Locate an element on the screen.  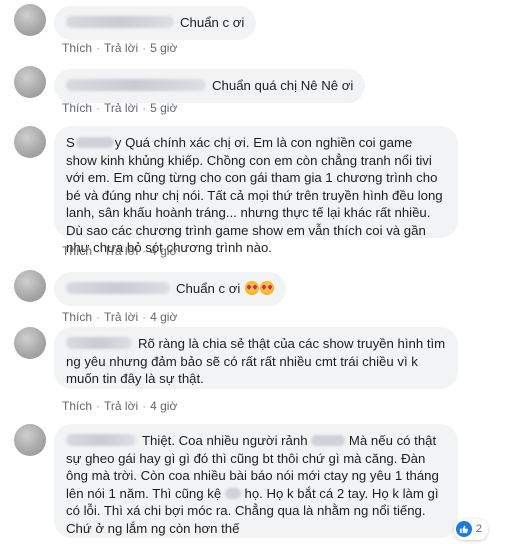
name-redaction is located at coordinates (94, 142).